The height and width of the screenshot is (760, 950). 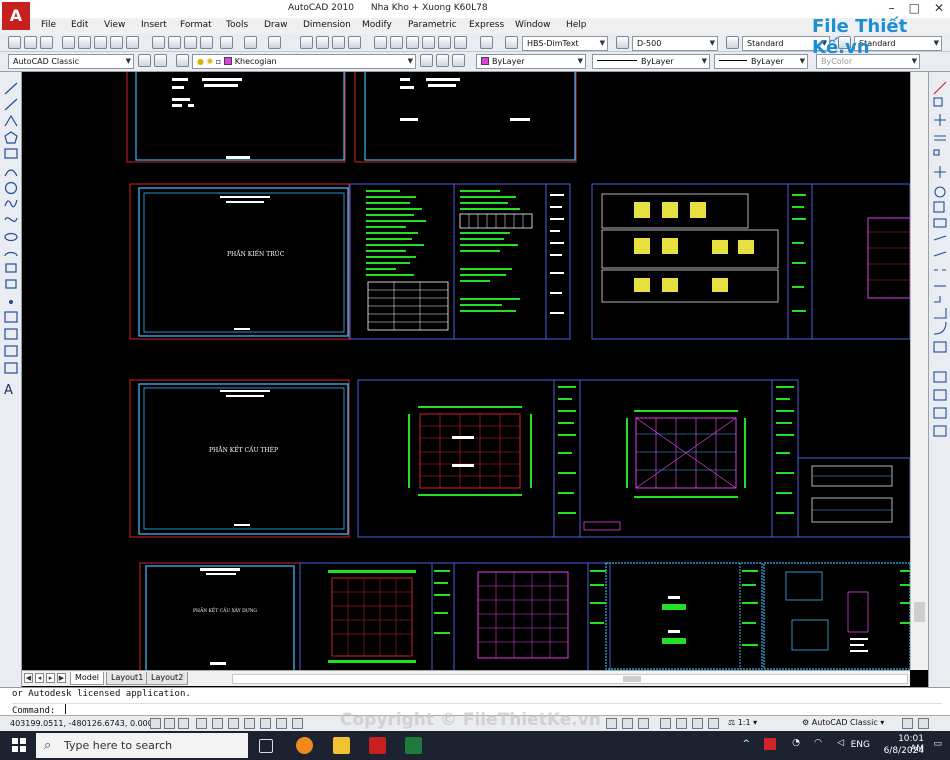 I want to click on web-icon, so click(x=132, y=42).